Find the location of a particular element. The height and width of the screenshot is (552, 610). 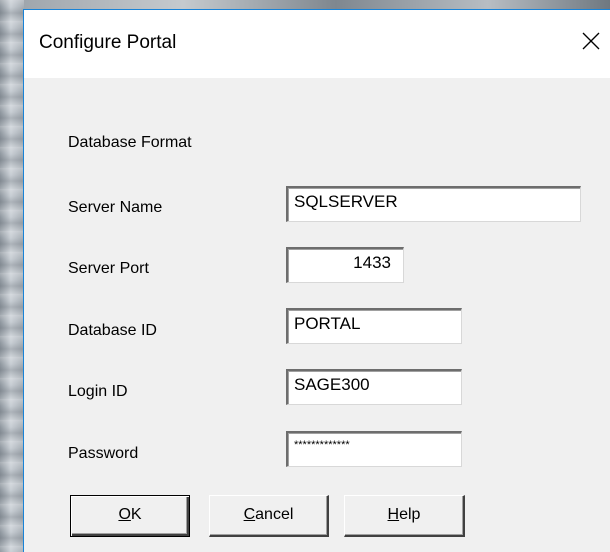

title-bar: Configure Portal is located at coordinates (317, 44).